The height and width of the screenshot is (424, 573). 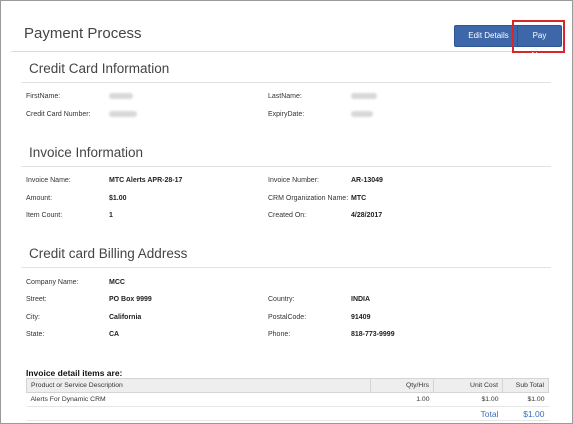 What do you see at coordinates (118, 198) in the screenshot?
I see `amount-value: $1.00` at bounding box center [118, 198].